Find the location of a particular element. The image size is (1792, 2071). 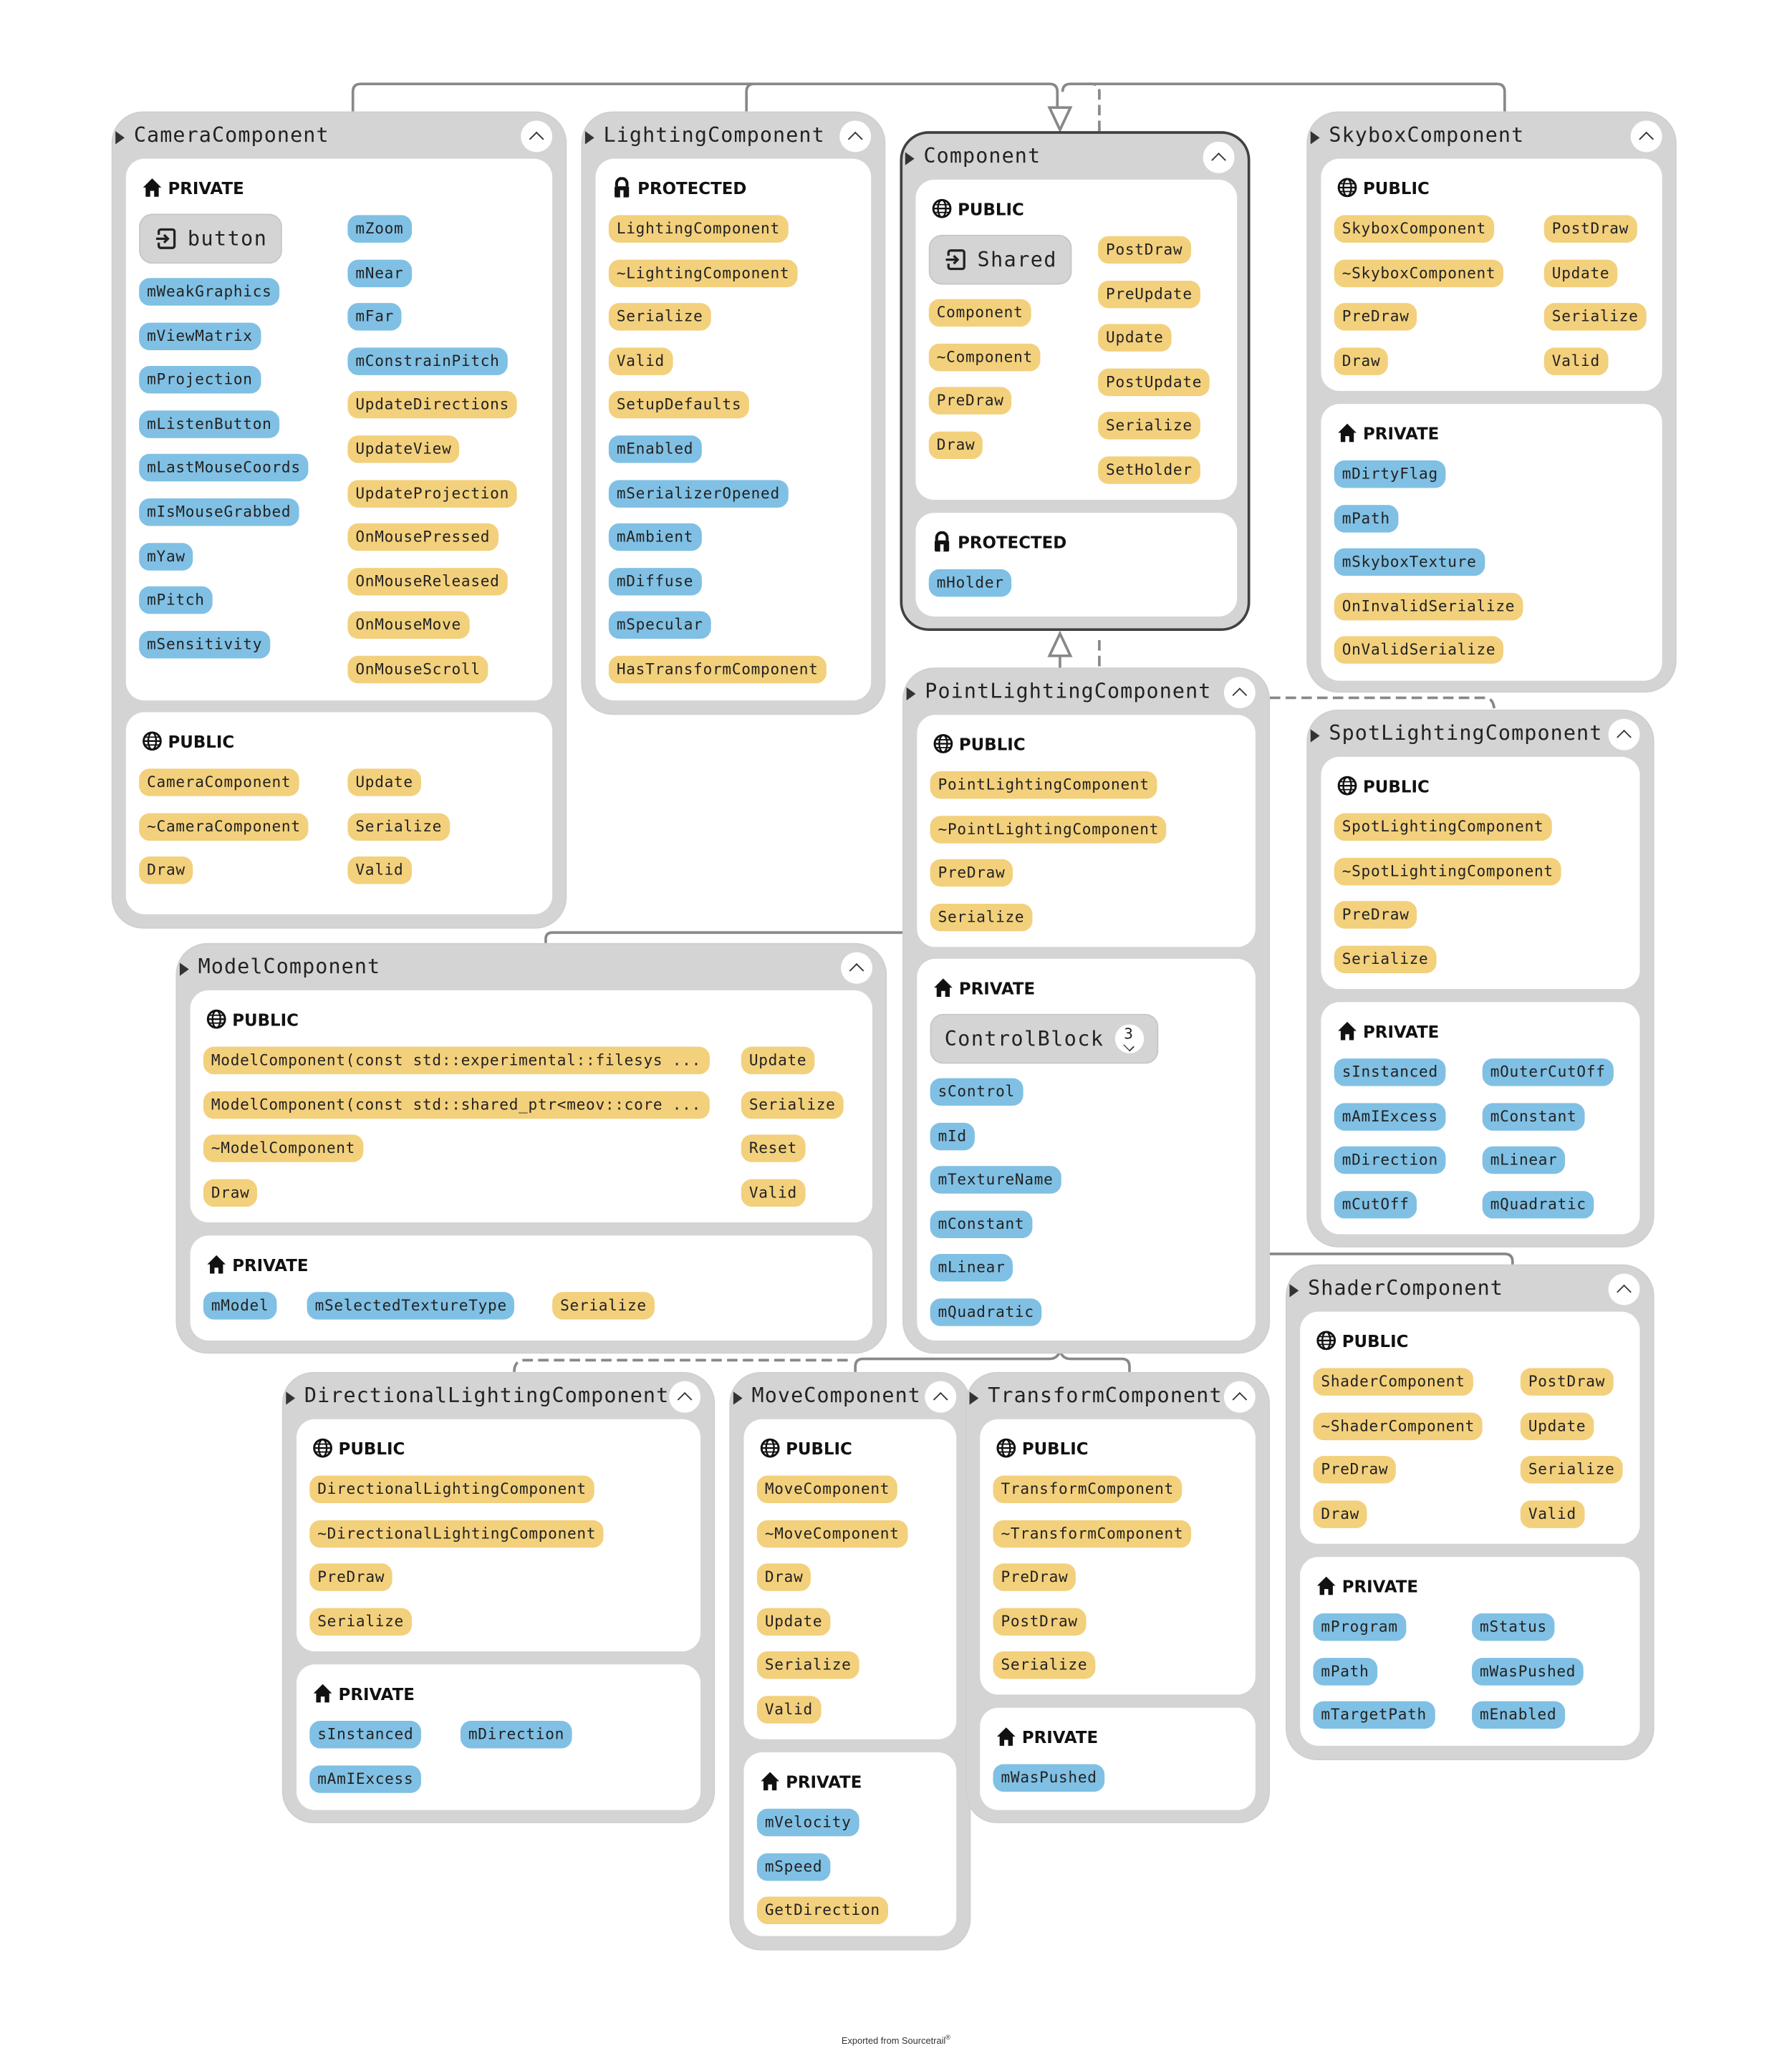

variable-member: mQuadratic is located at coordinates (1538, 1204).